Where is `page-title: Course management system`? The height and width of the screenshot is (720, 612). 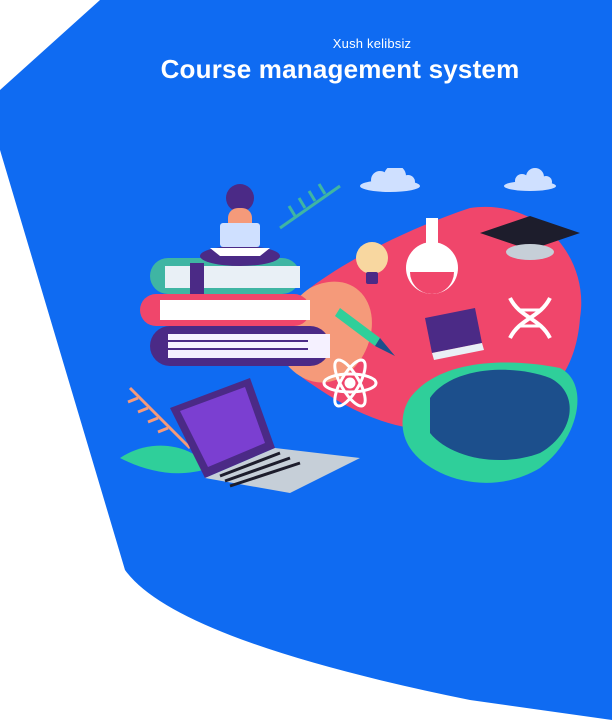
page-title: Course management system is located at coordinates (340, 69).